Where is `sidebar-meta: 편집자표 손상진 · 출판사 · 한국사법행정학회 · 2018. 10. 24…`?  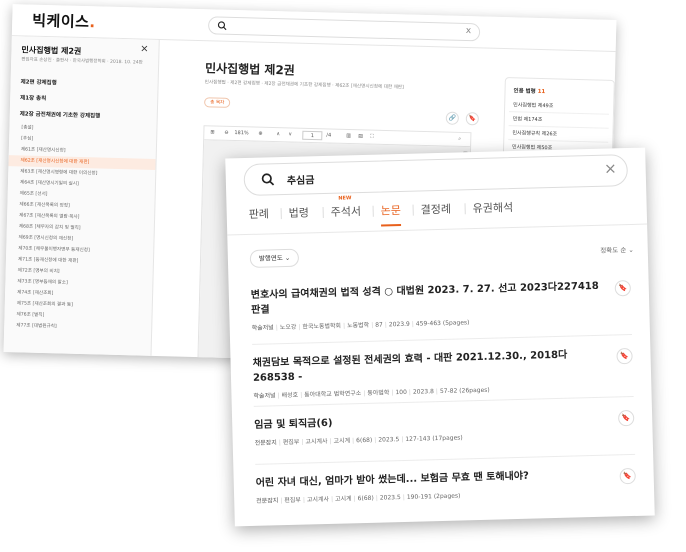 sidebar-meta: 편집자표 손상진 · 출판사 · 한국사법행정학회 · 2018. 10. 24… is located at coordinates (82, 61).